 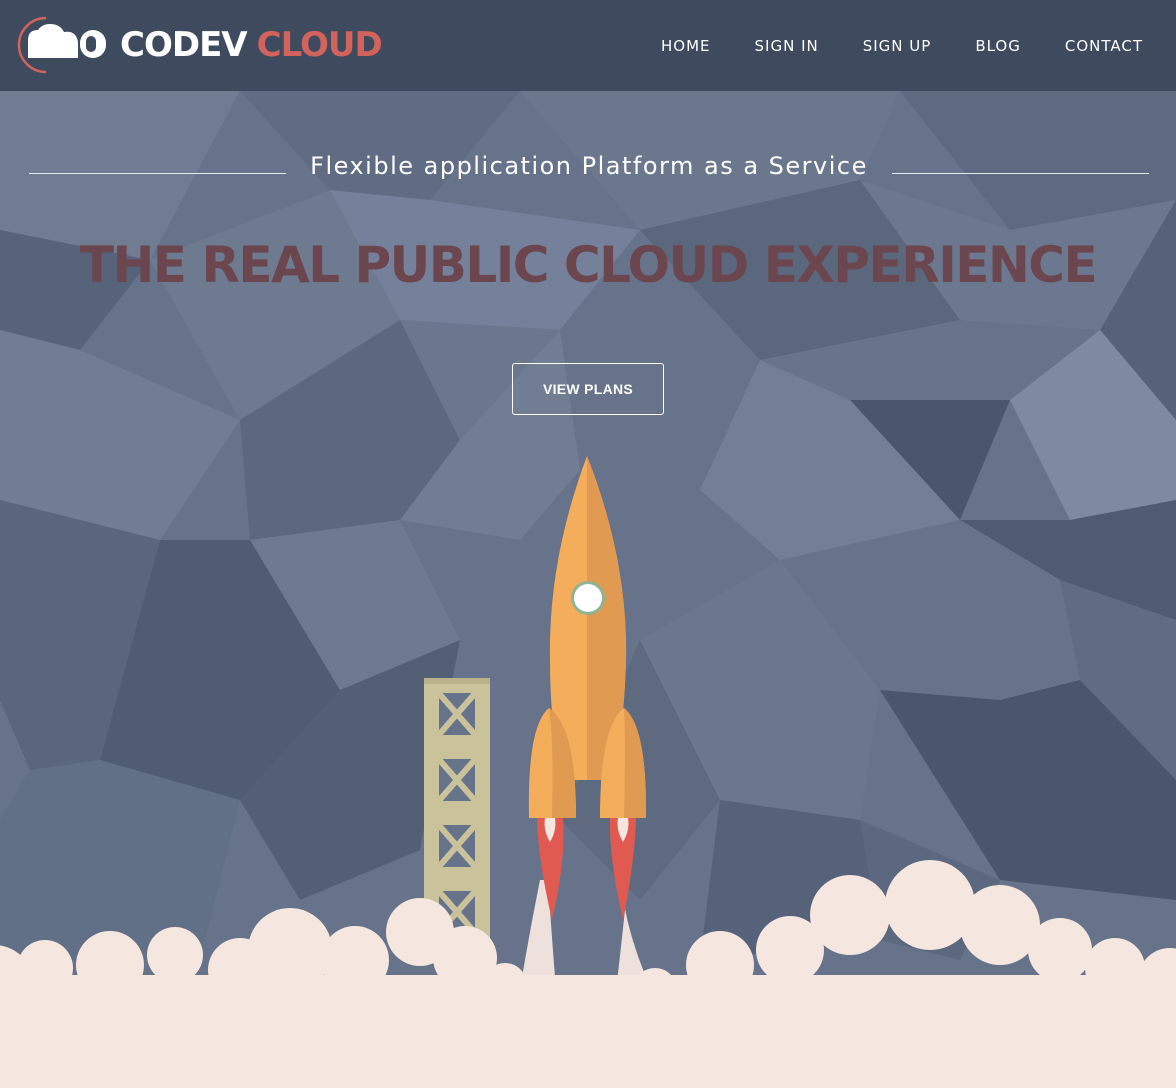 What do you see at coordinates (587, 688) in the screenshot?
I see `rocket-icon` at bounding box center [587, 688].